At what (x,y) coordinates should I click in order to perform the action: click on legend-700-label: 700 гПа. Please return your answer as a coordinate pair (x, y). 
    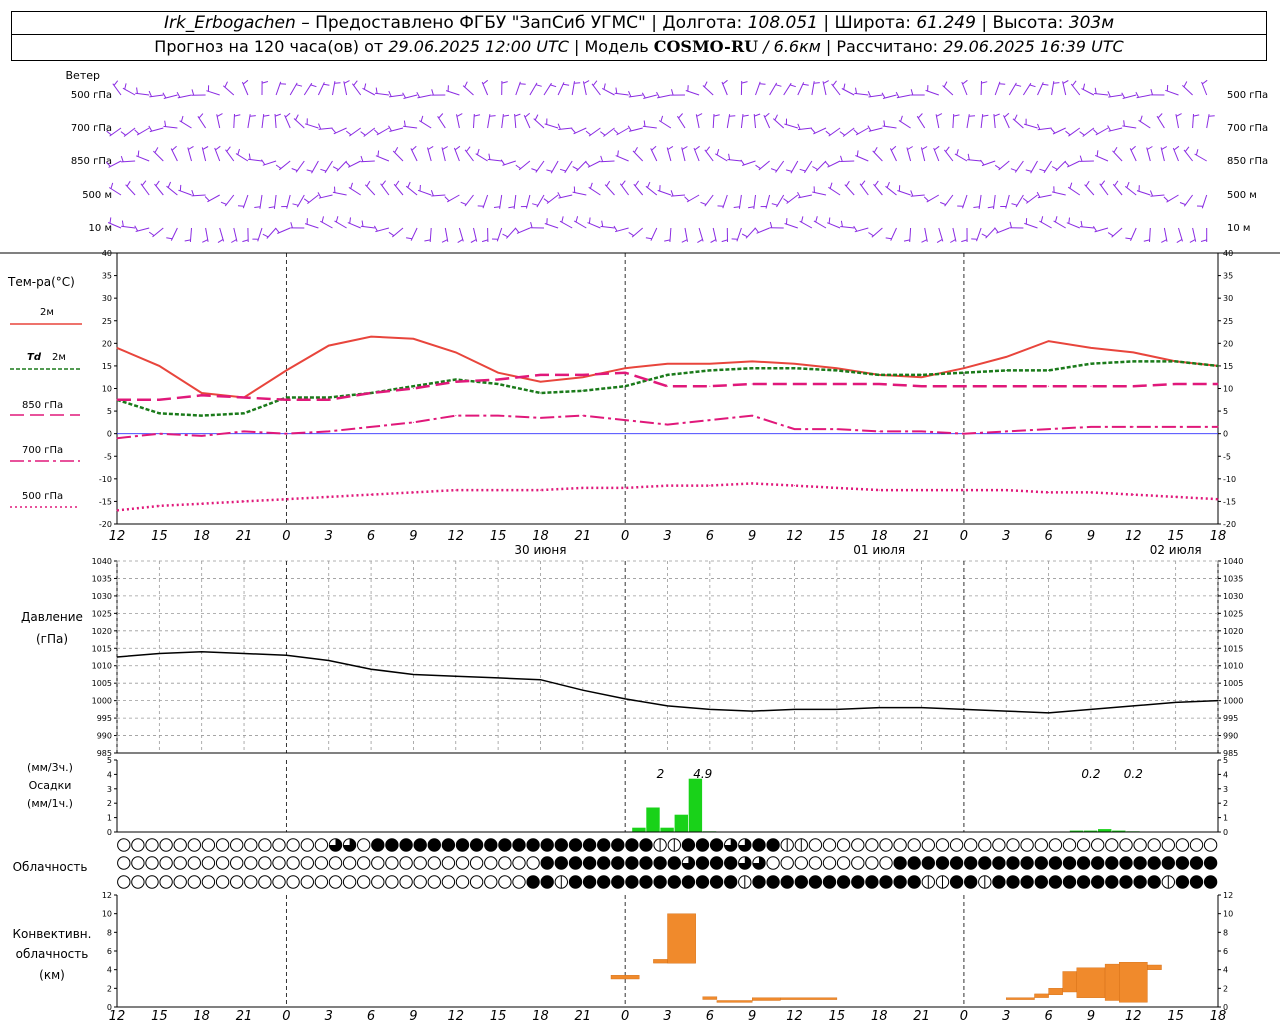
    Looking at the image, I should click on (42, 450).